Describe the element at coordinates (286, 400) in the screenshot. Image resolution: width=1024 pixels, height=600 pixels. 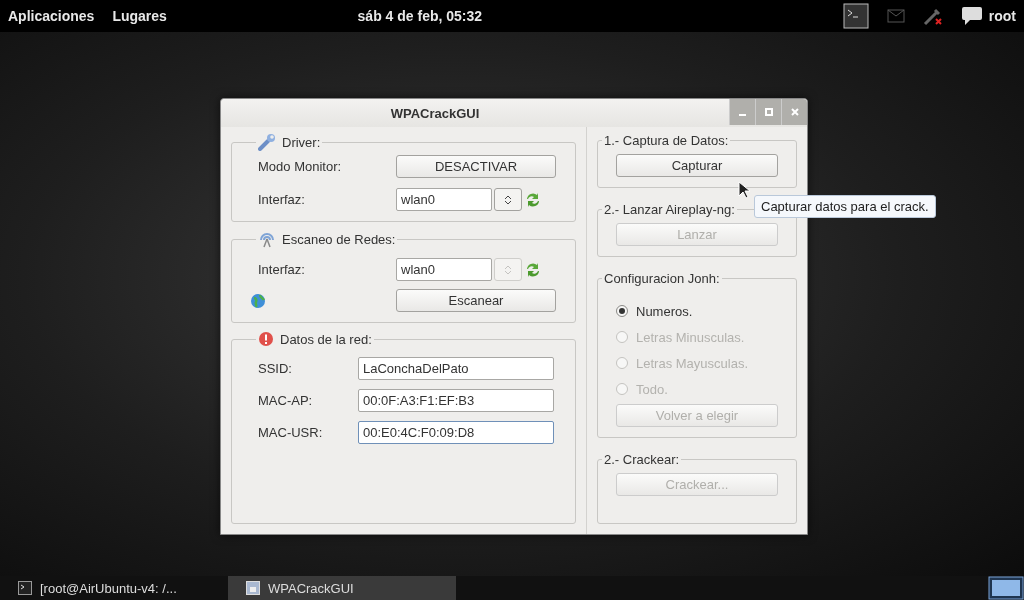
I see `field-label: MAC-AP:` at that location.